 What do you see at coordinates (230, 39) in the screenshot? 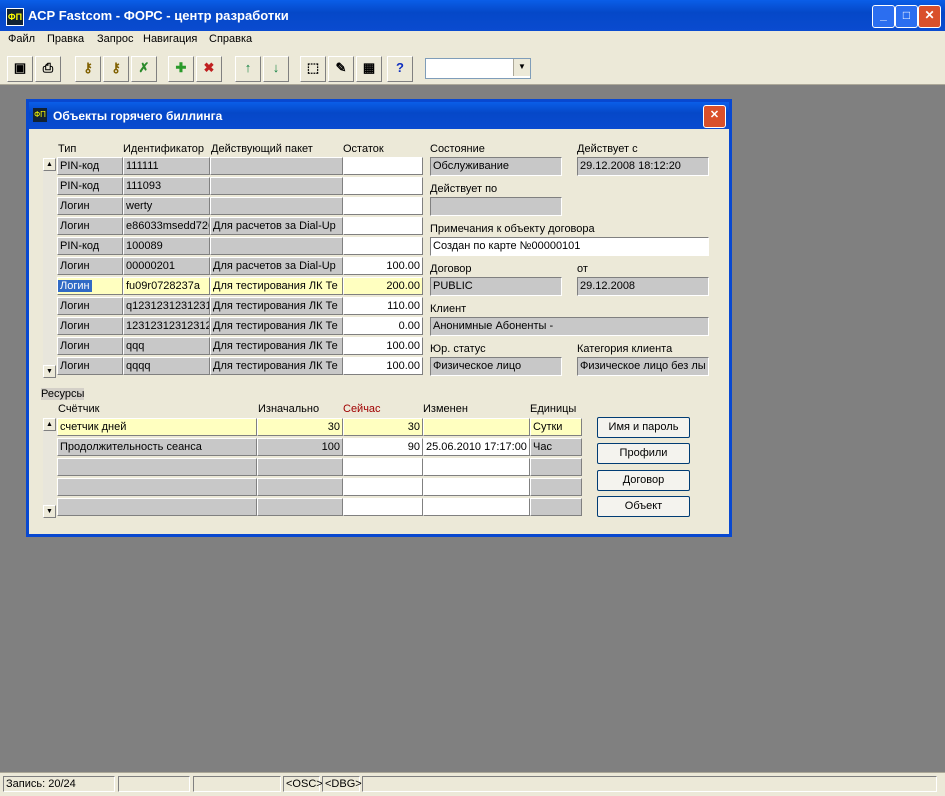
I see `menu-help: Справка` at bounding box center [230, 39].